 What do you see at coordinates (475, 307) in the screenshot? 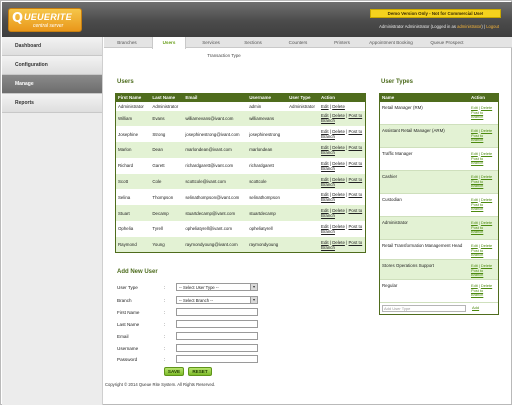
I see `add-user-type-button: Add` at bounding box center [475, 307].